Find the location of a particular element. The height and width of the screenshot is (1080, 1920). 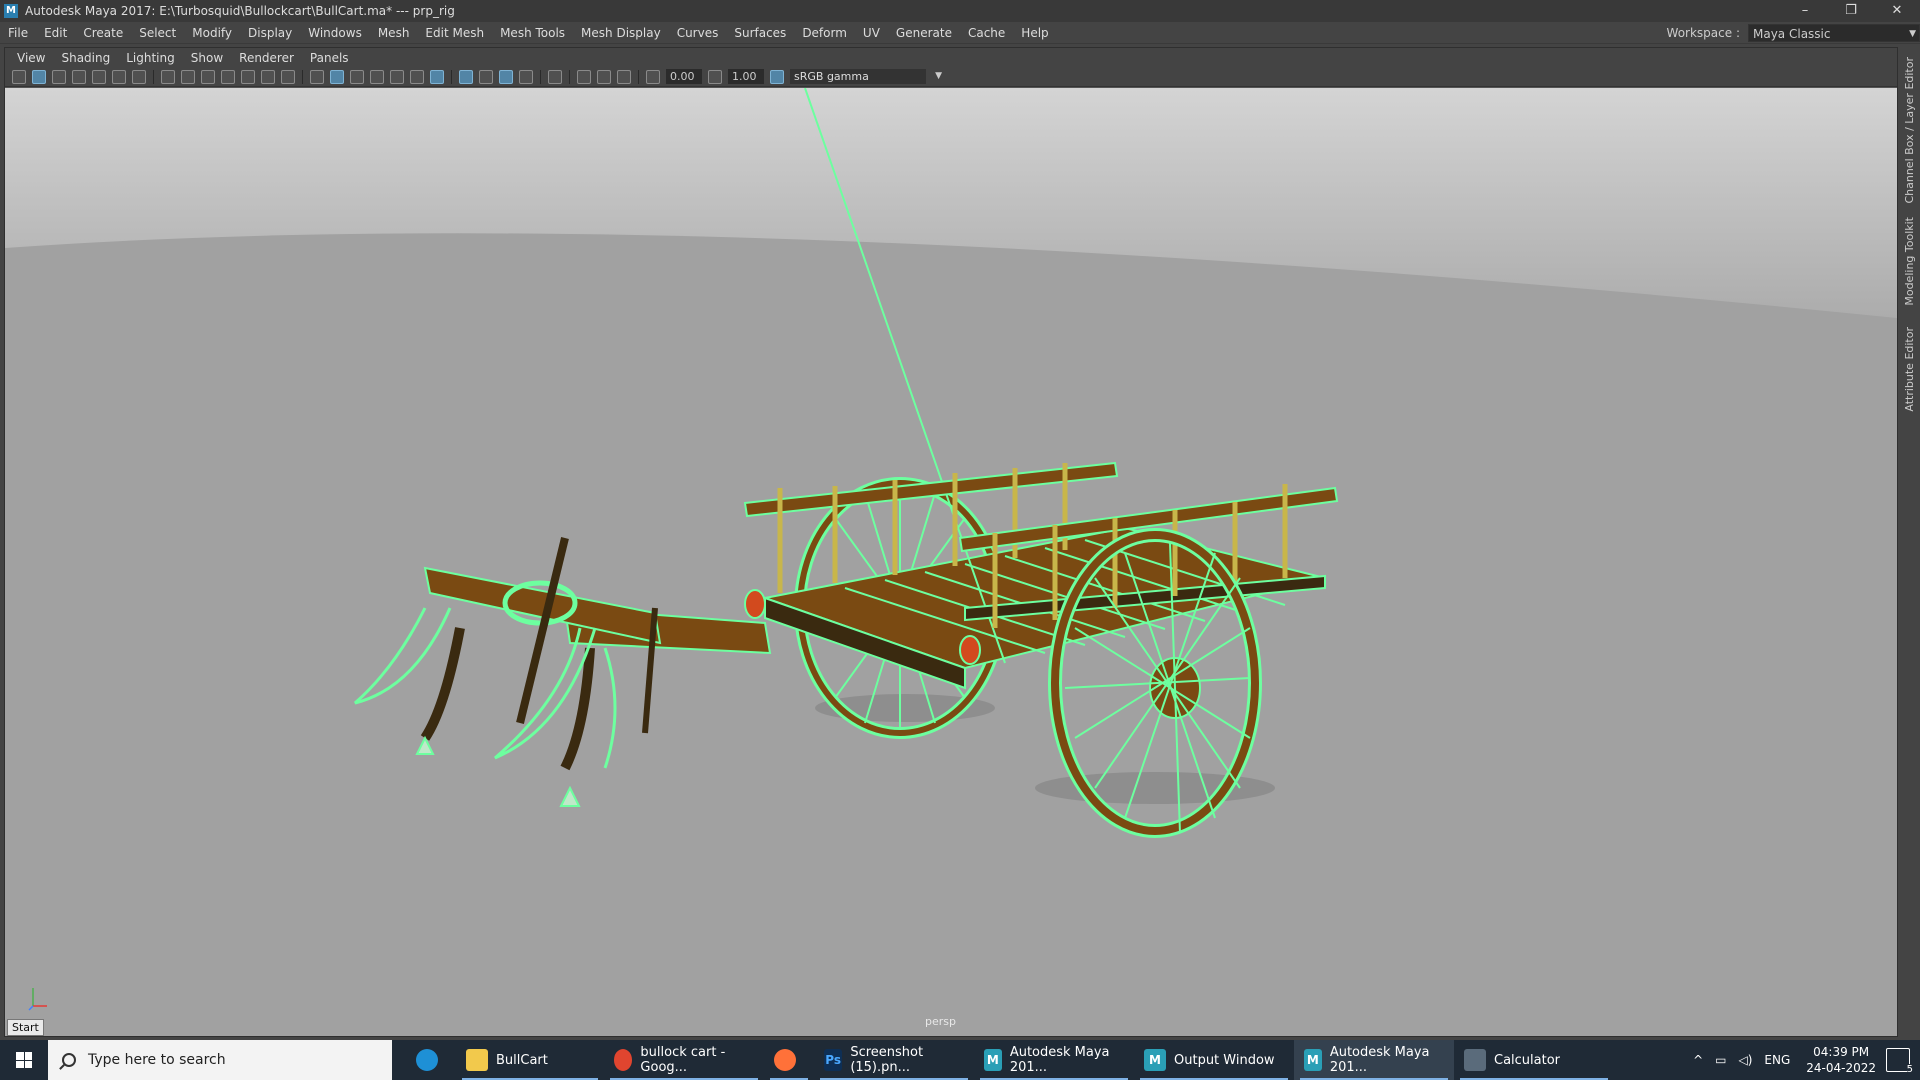

move-camera-icon is located at coordinates (119, 76).